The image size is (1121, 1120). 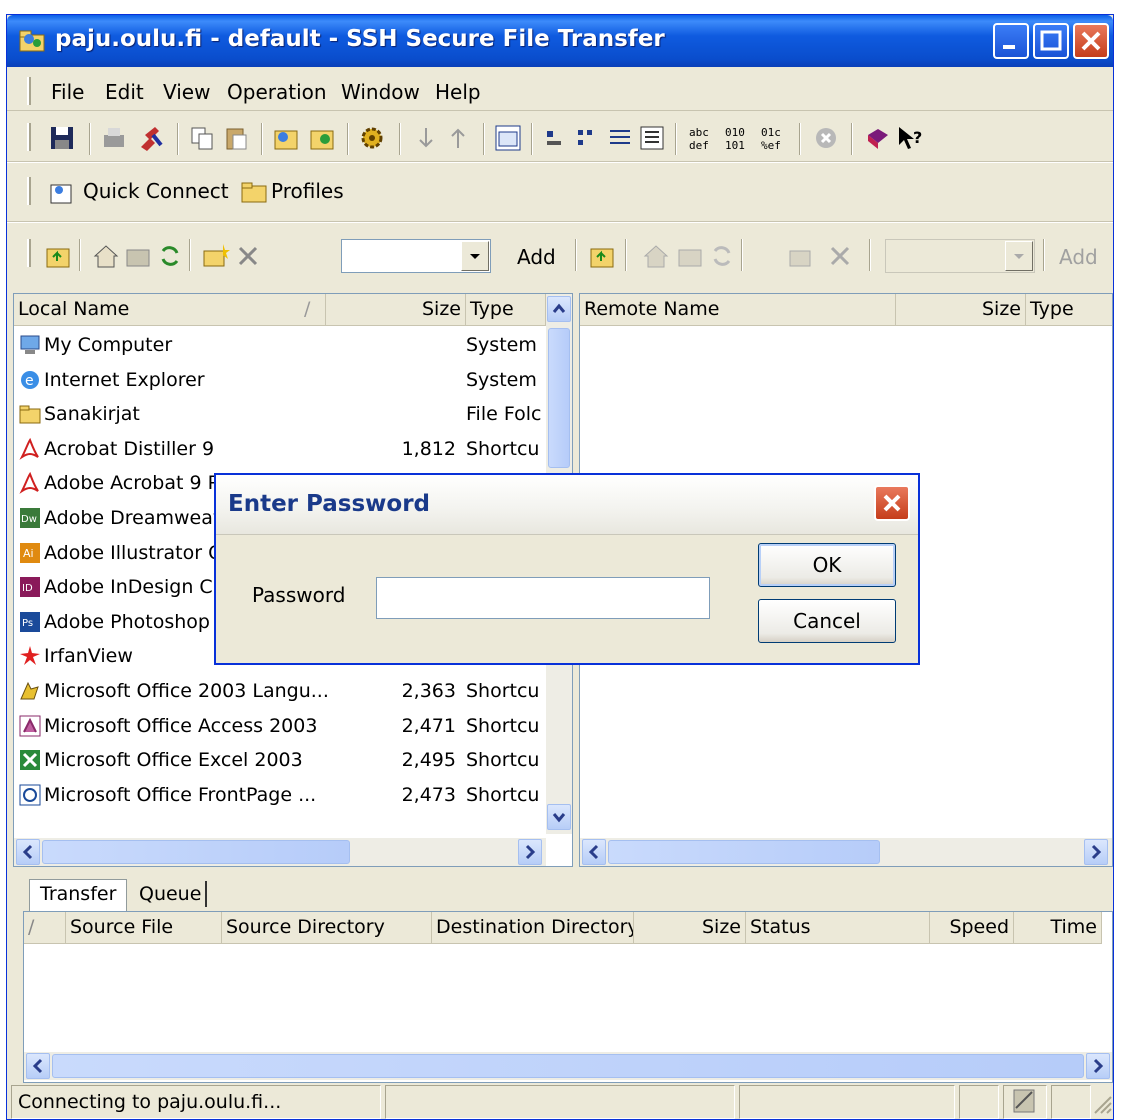 I want to click on transfer-sort-header: /, so click(x=45, y=928).